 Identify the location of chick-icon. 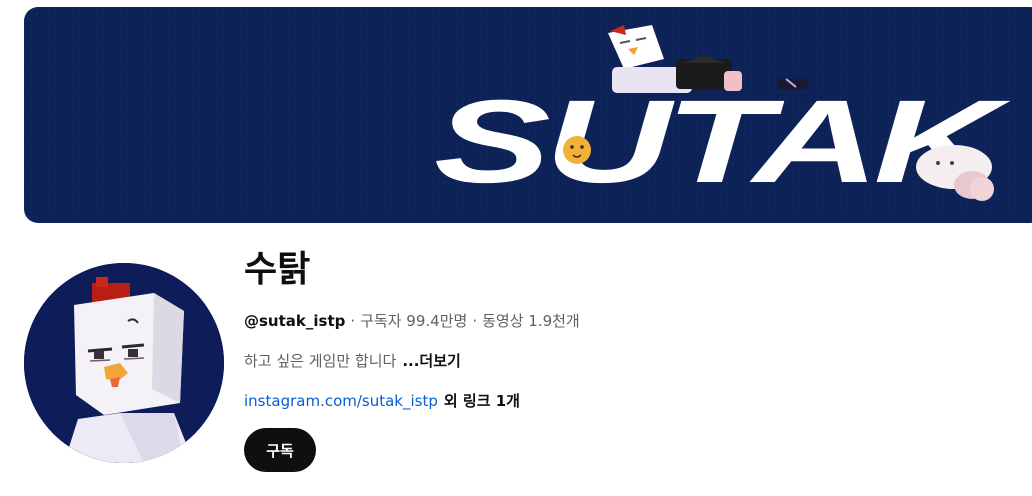
(577, 150).